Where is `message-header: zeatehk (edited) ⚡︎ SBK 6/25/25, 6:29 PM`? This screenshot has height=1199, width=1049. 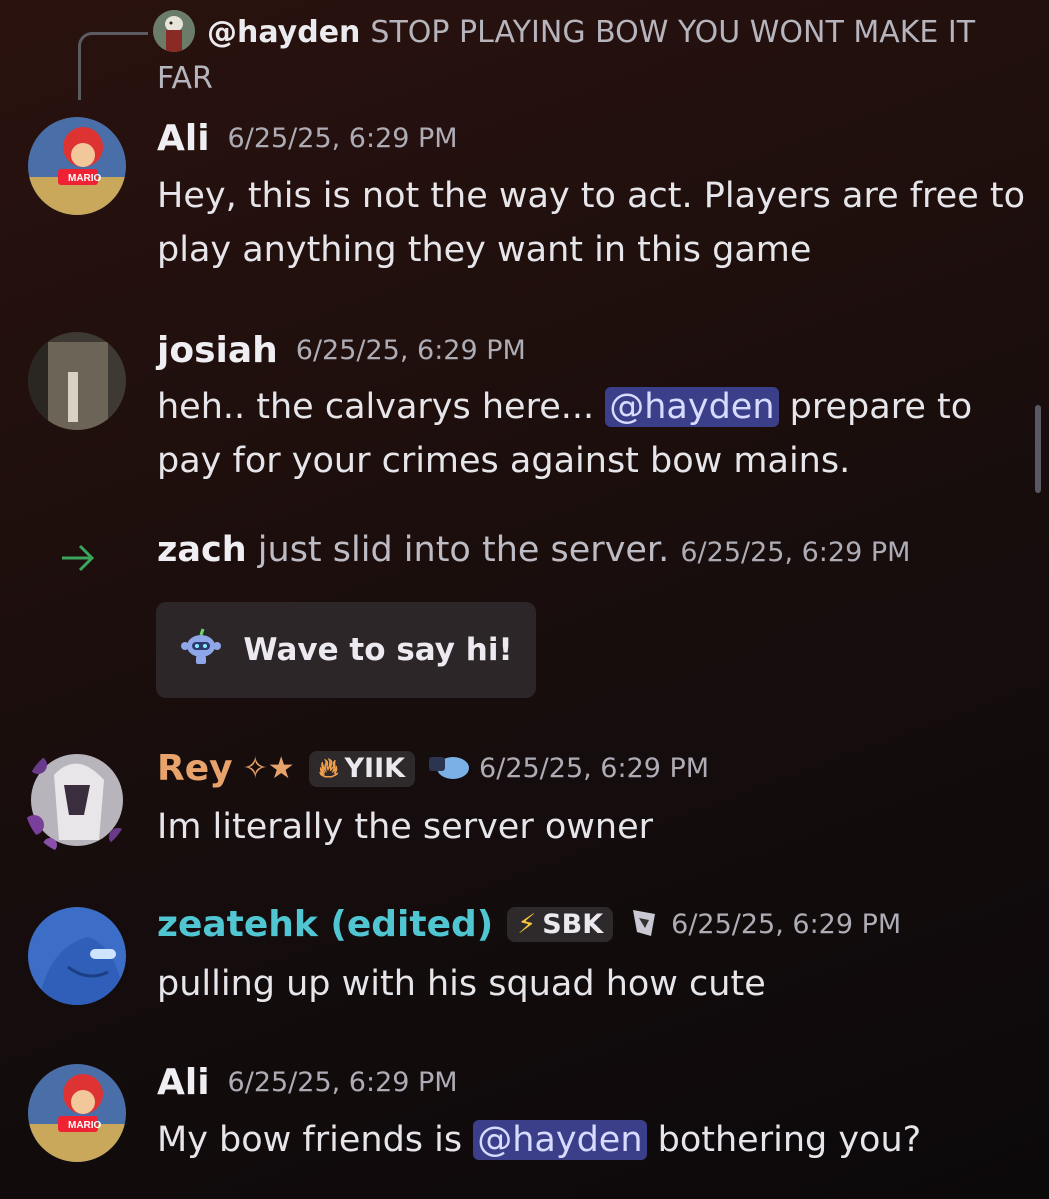
message-header: zeatehk (edited) ⚡︎ SBK 6/25/25, 6:29 PM is located at coordinates (529, 924).